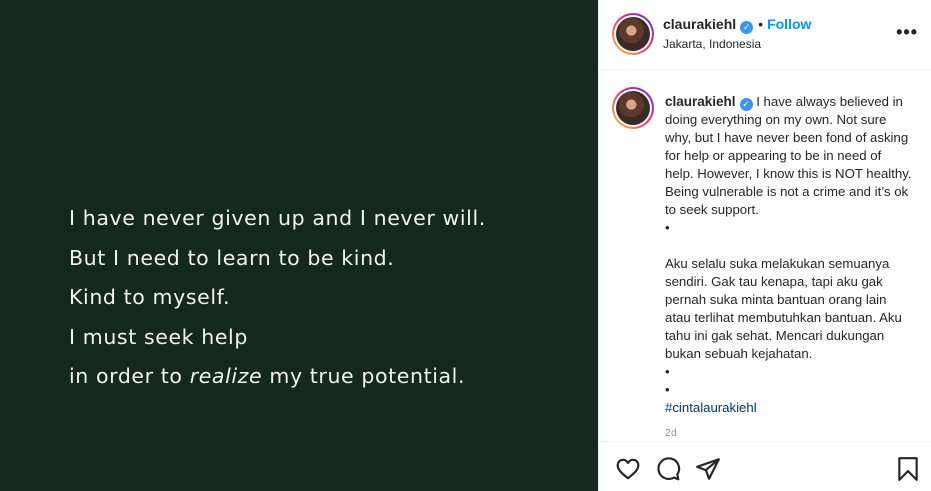 This screenshot has width=931, height=491. I want to click on caption-time-ago: 2d, so click(671, 433).